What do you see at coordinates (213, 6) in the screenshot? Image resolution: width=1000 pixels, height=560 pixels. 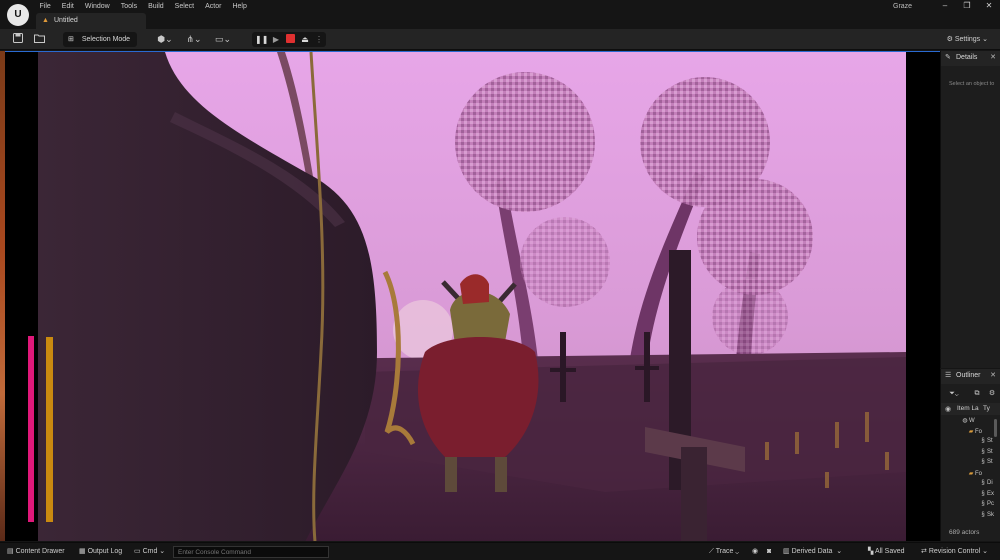 I see `menu-actor: Actor` at bounding box center [213, 6].